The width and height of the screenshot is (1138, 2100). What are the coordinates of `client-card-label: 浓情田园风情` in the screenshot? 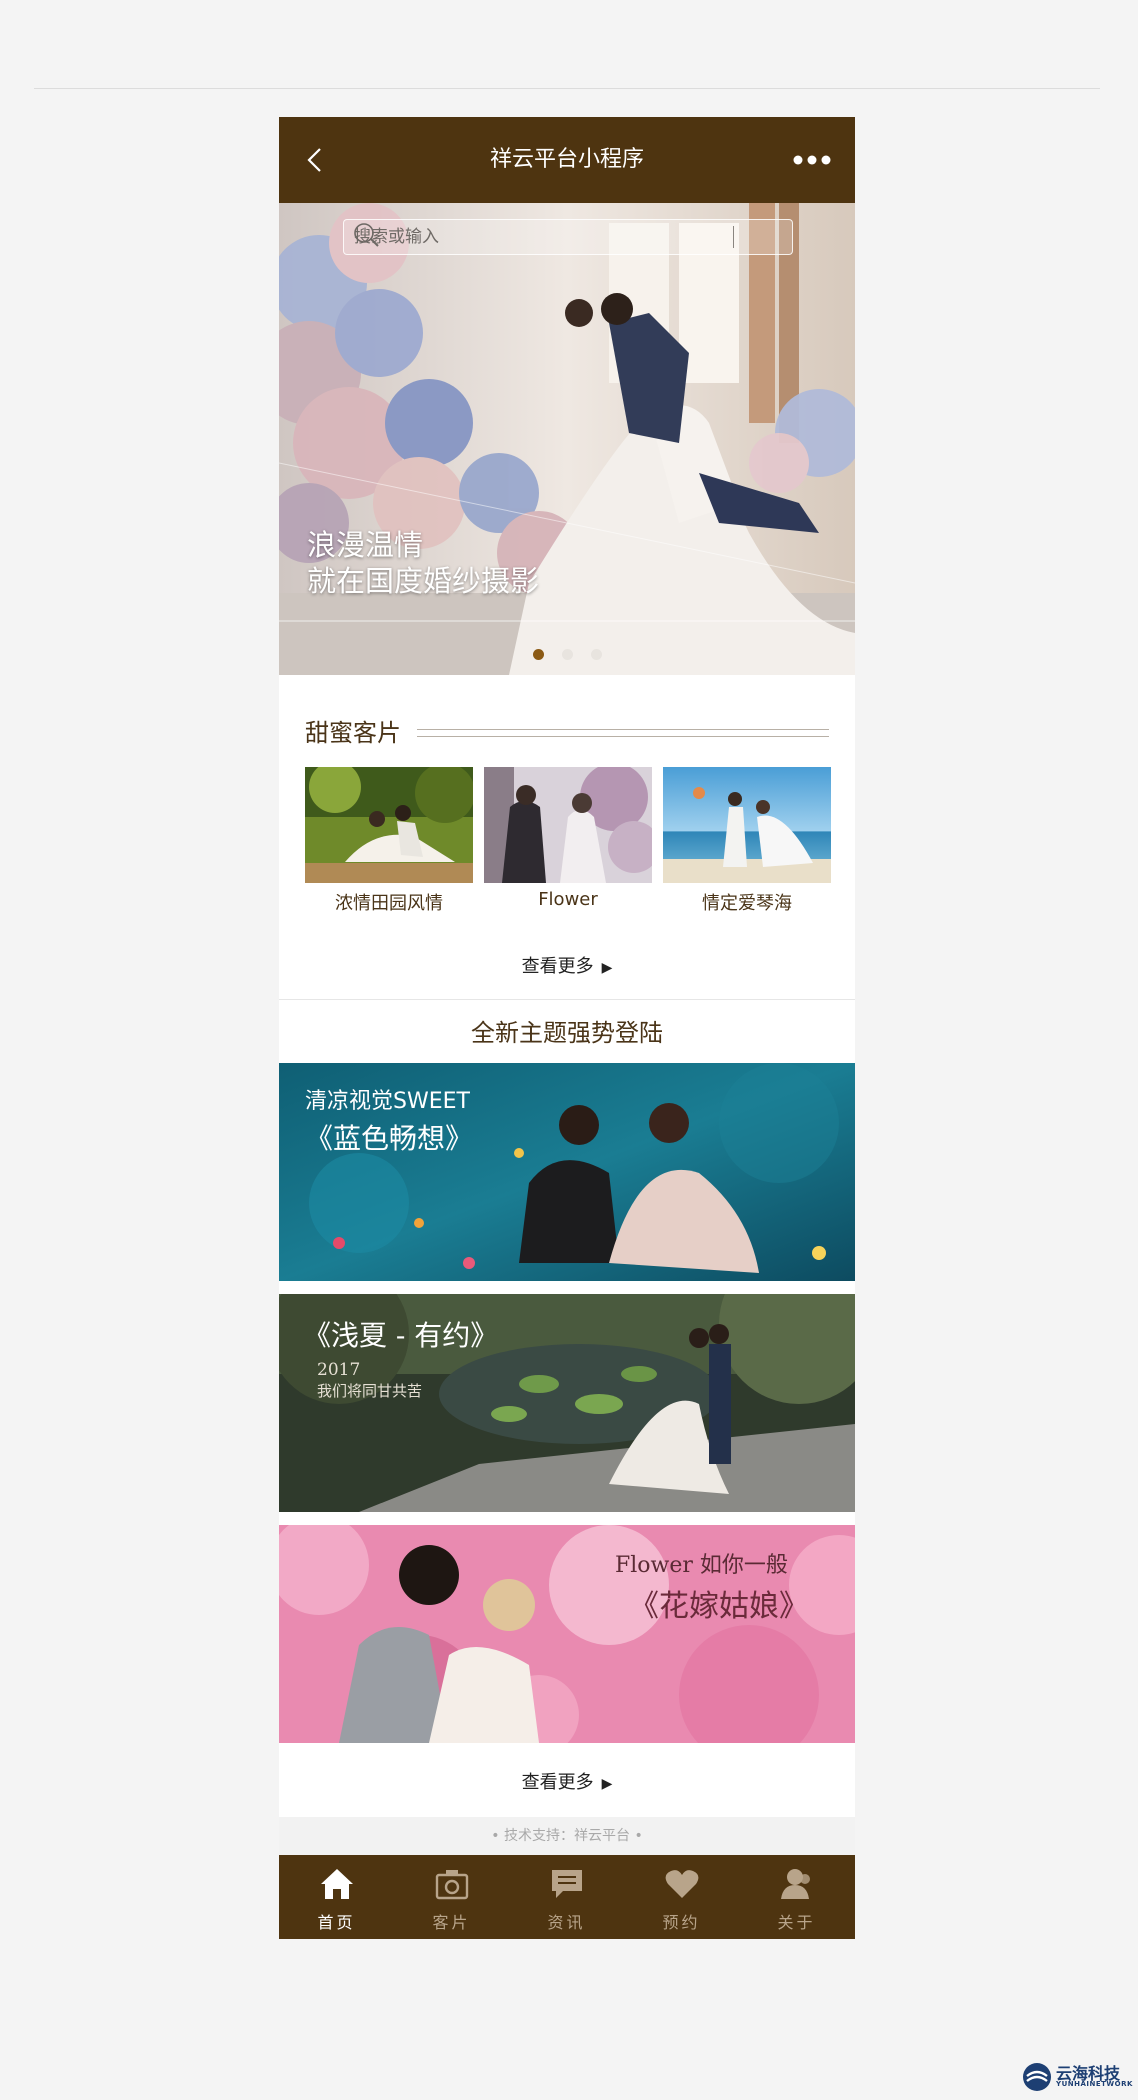 It's located at (389, 903).